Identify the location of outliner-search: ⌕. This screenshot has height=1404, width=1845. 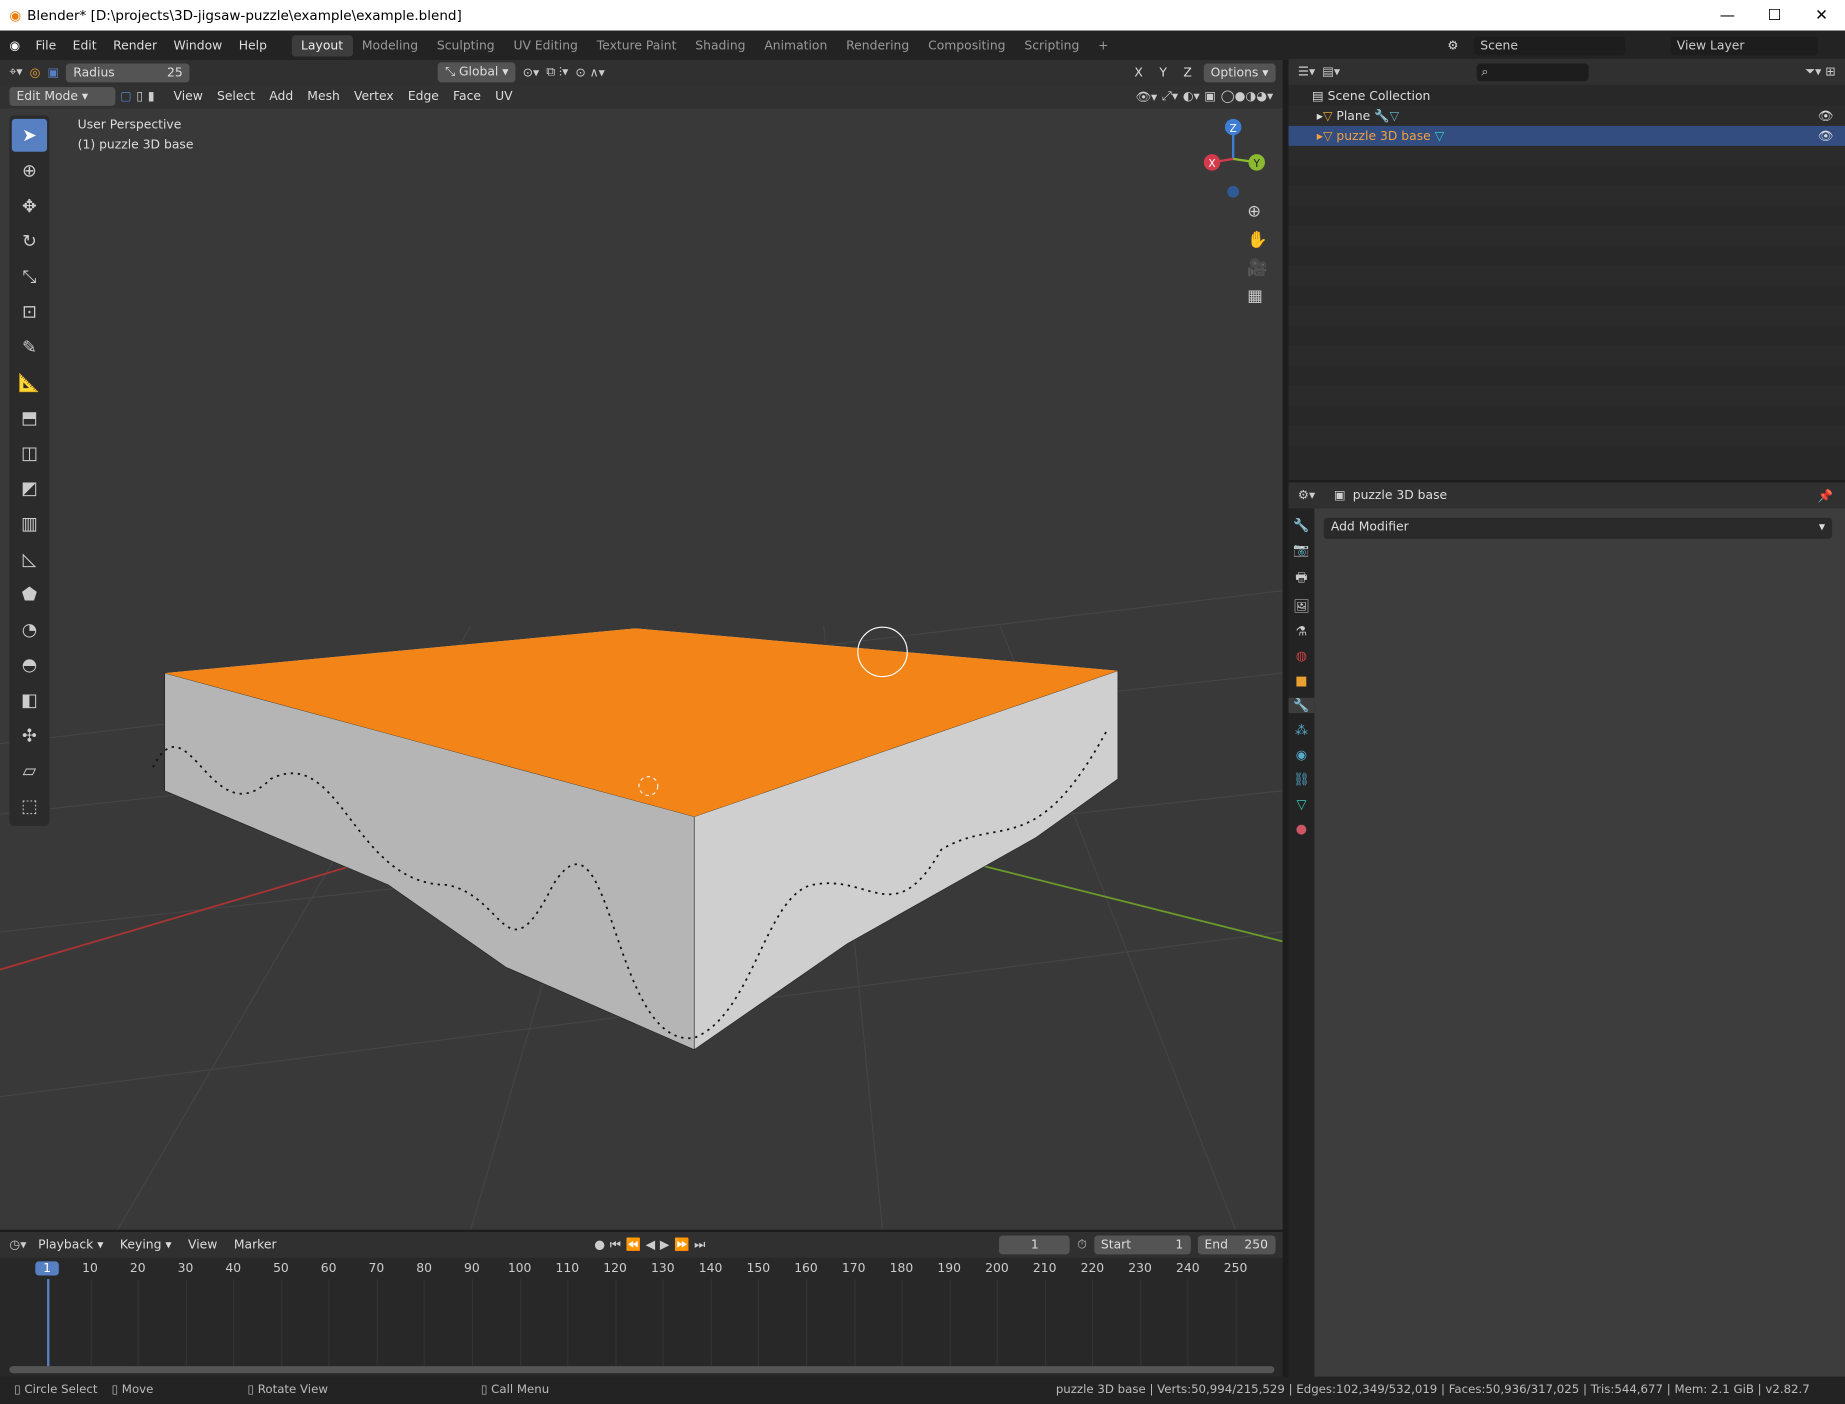
(1532, 71).